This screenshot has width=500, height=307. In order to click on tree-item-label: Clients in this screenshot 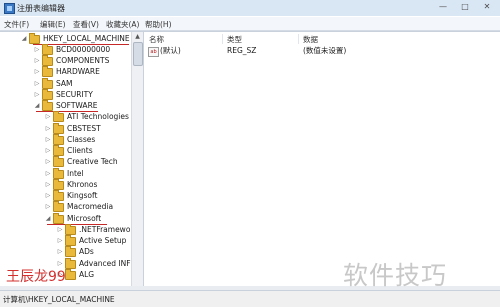, I will do `click(80, 150)`.